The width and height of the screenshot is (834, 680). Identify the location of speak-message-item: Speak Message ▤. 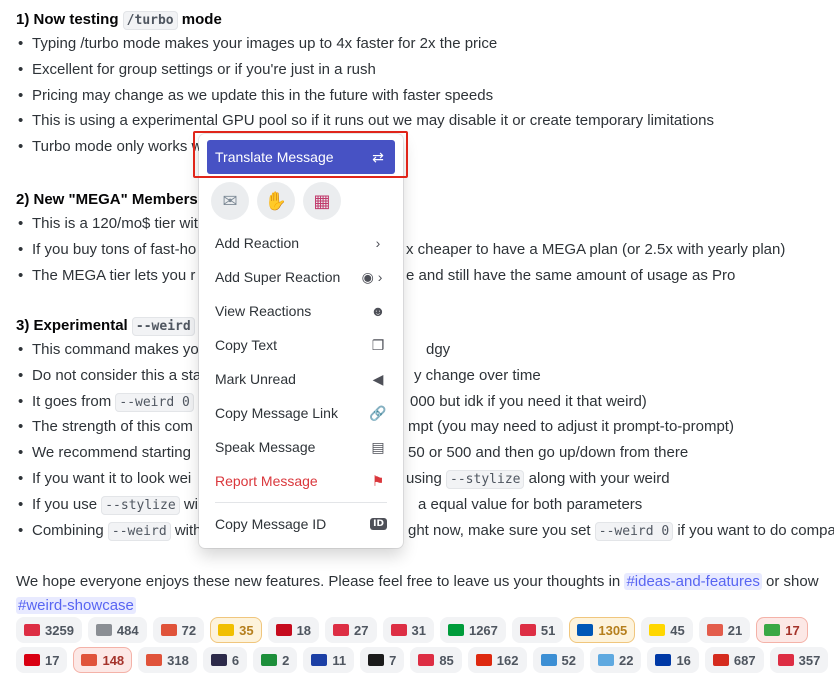
(301, 447).